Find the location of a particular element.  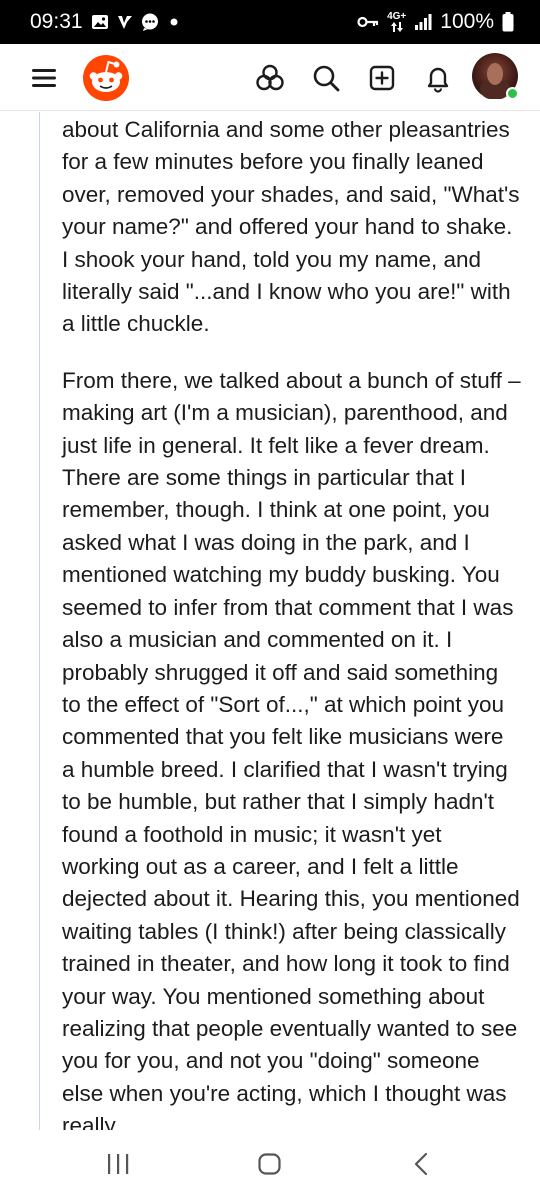

key-icon is located at coordinates (368, 22).